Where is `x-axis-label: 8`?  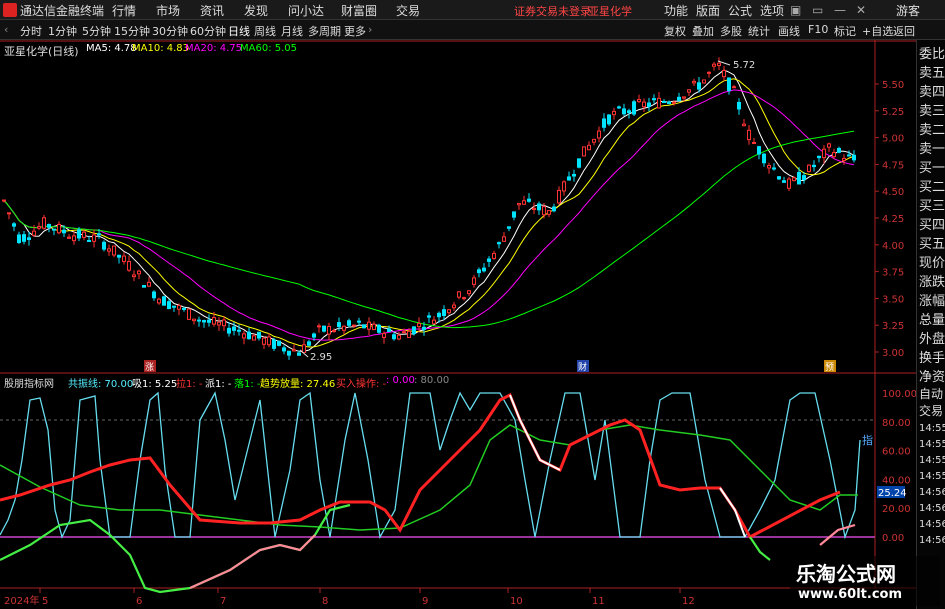 x-axis-label: 8 is located at coordinates (325, 601).